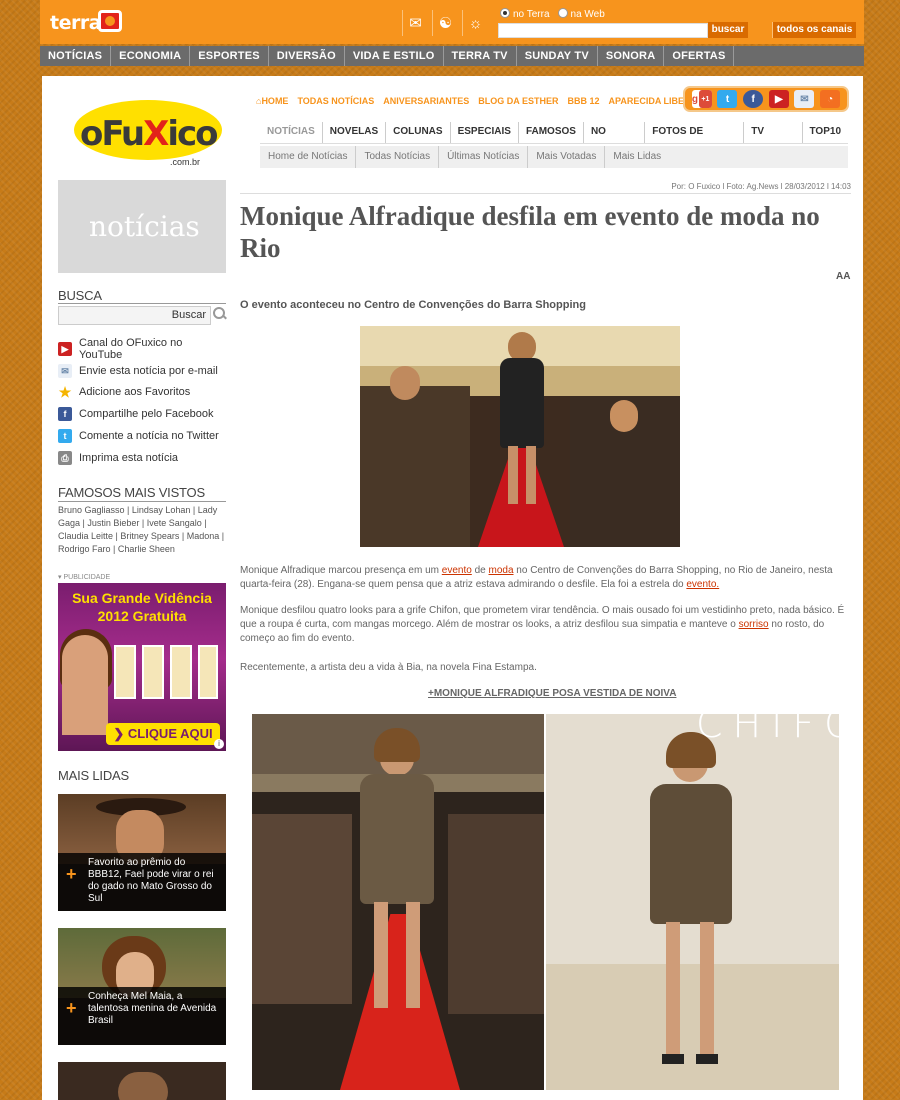  Describe the element at coordinates (398, 157) in the screenshot. I see `news-subnav-item: Todas Notícias` at that location.